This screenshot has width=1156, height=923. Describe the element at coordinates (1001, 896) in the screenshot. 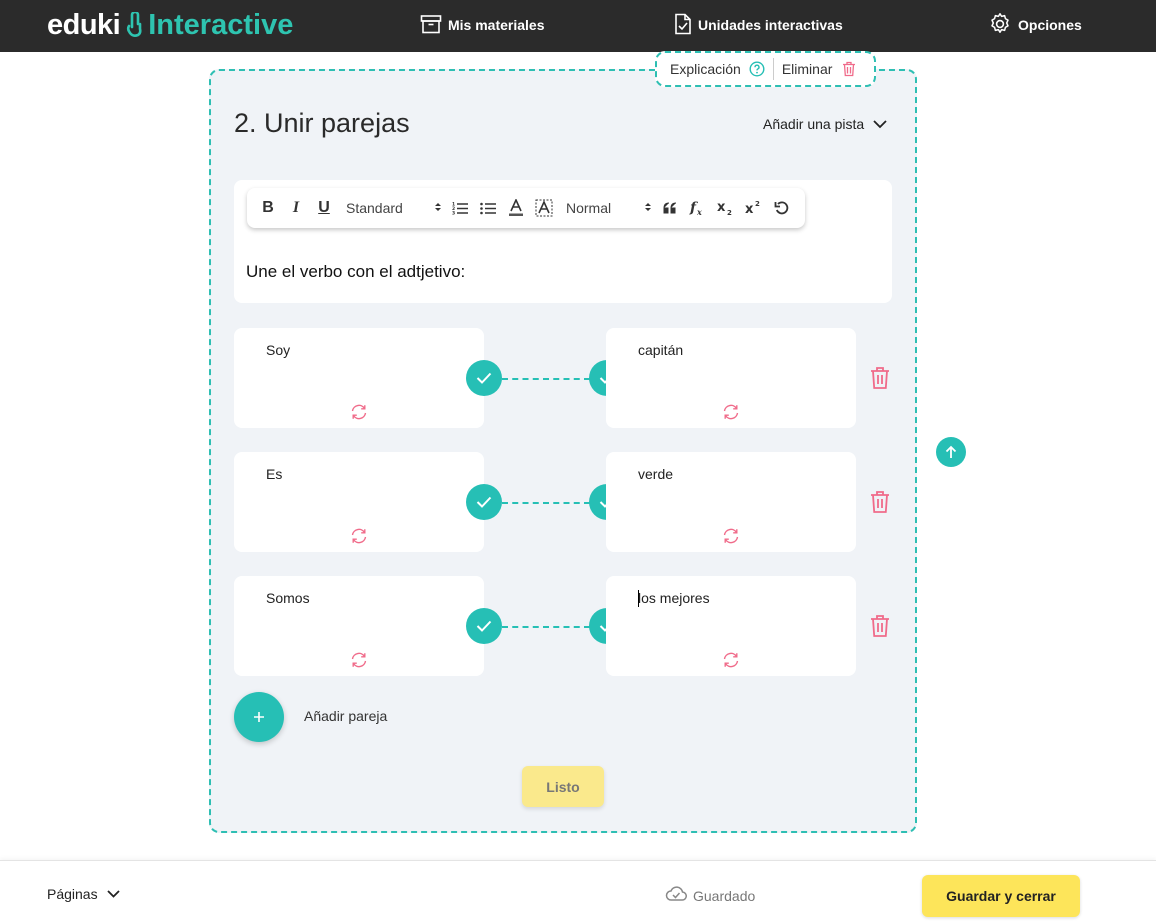

I see `save-and-close-button: Guardar y cerrar` at that location.